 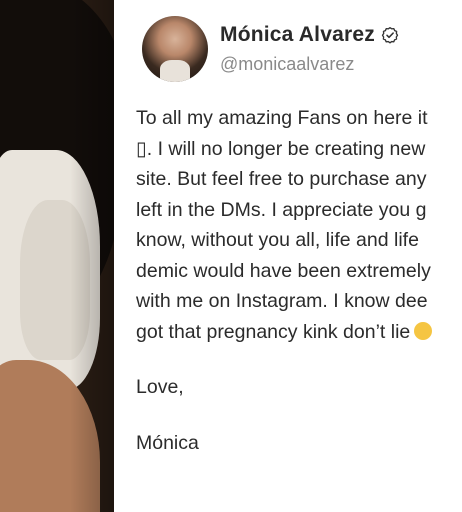 I want to click on post-line-2: ▯. I will no longer be creating new, so click(x=281, y=148).